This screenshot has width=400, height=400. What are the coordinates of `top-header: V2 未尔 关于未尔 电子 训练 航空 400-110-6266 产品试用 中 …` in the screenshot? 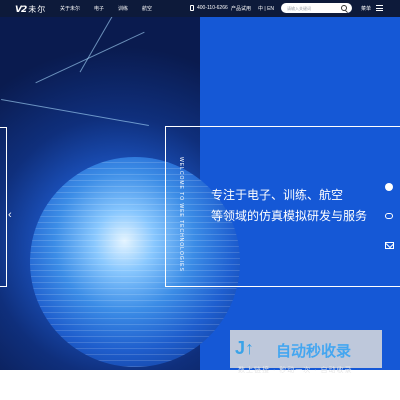 It's located at (200, 8).